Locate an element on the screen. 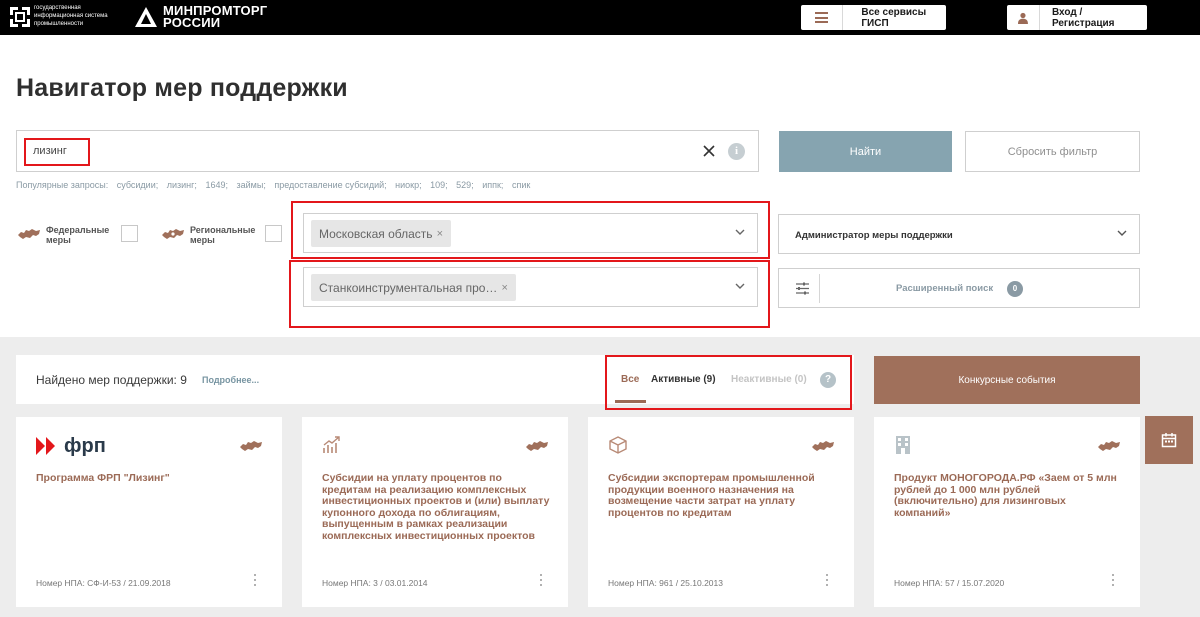  ministry-logo-text: МИНПРОМТОРГ РОССИИ is located at coordinates (215, 16).